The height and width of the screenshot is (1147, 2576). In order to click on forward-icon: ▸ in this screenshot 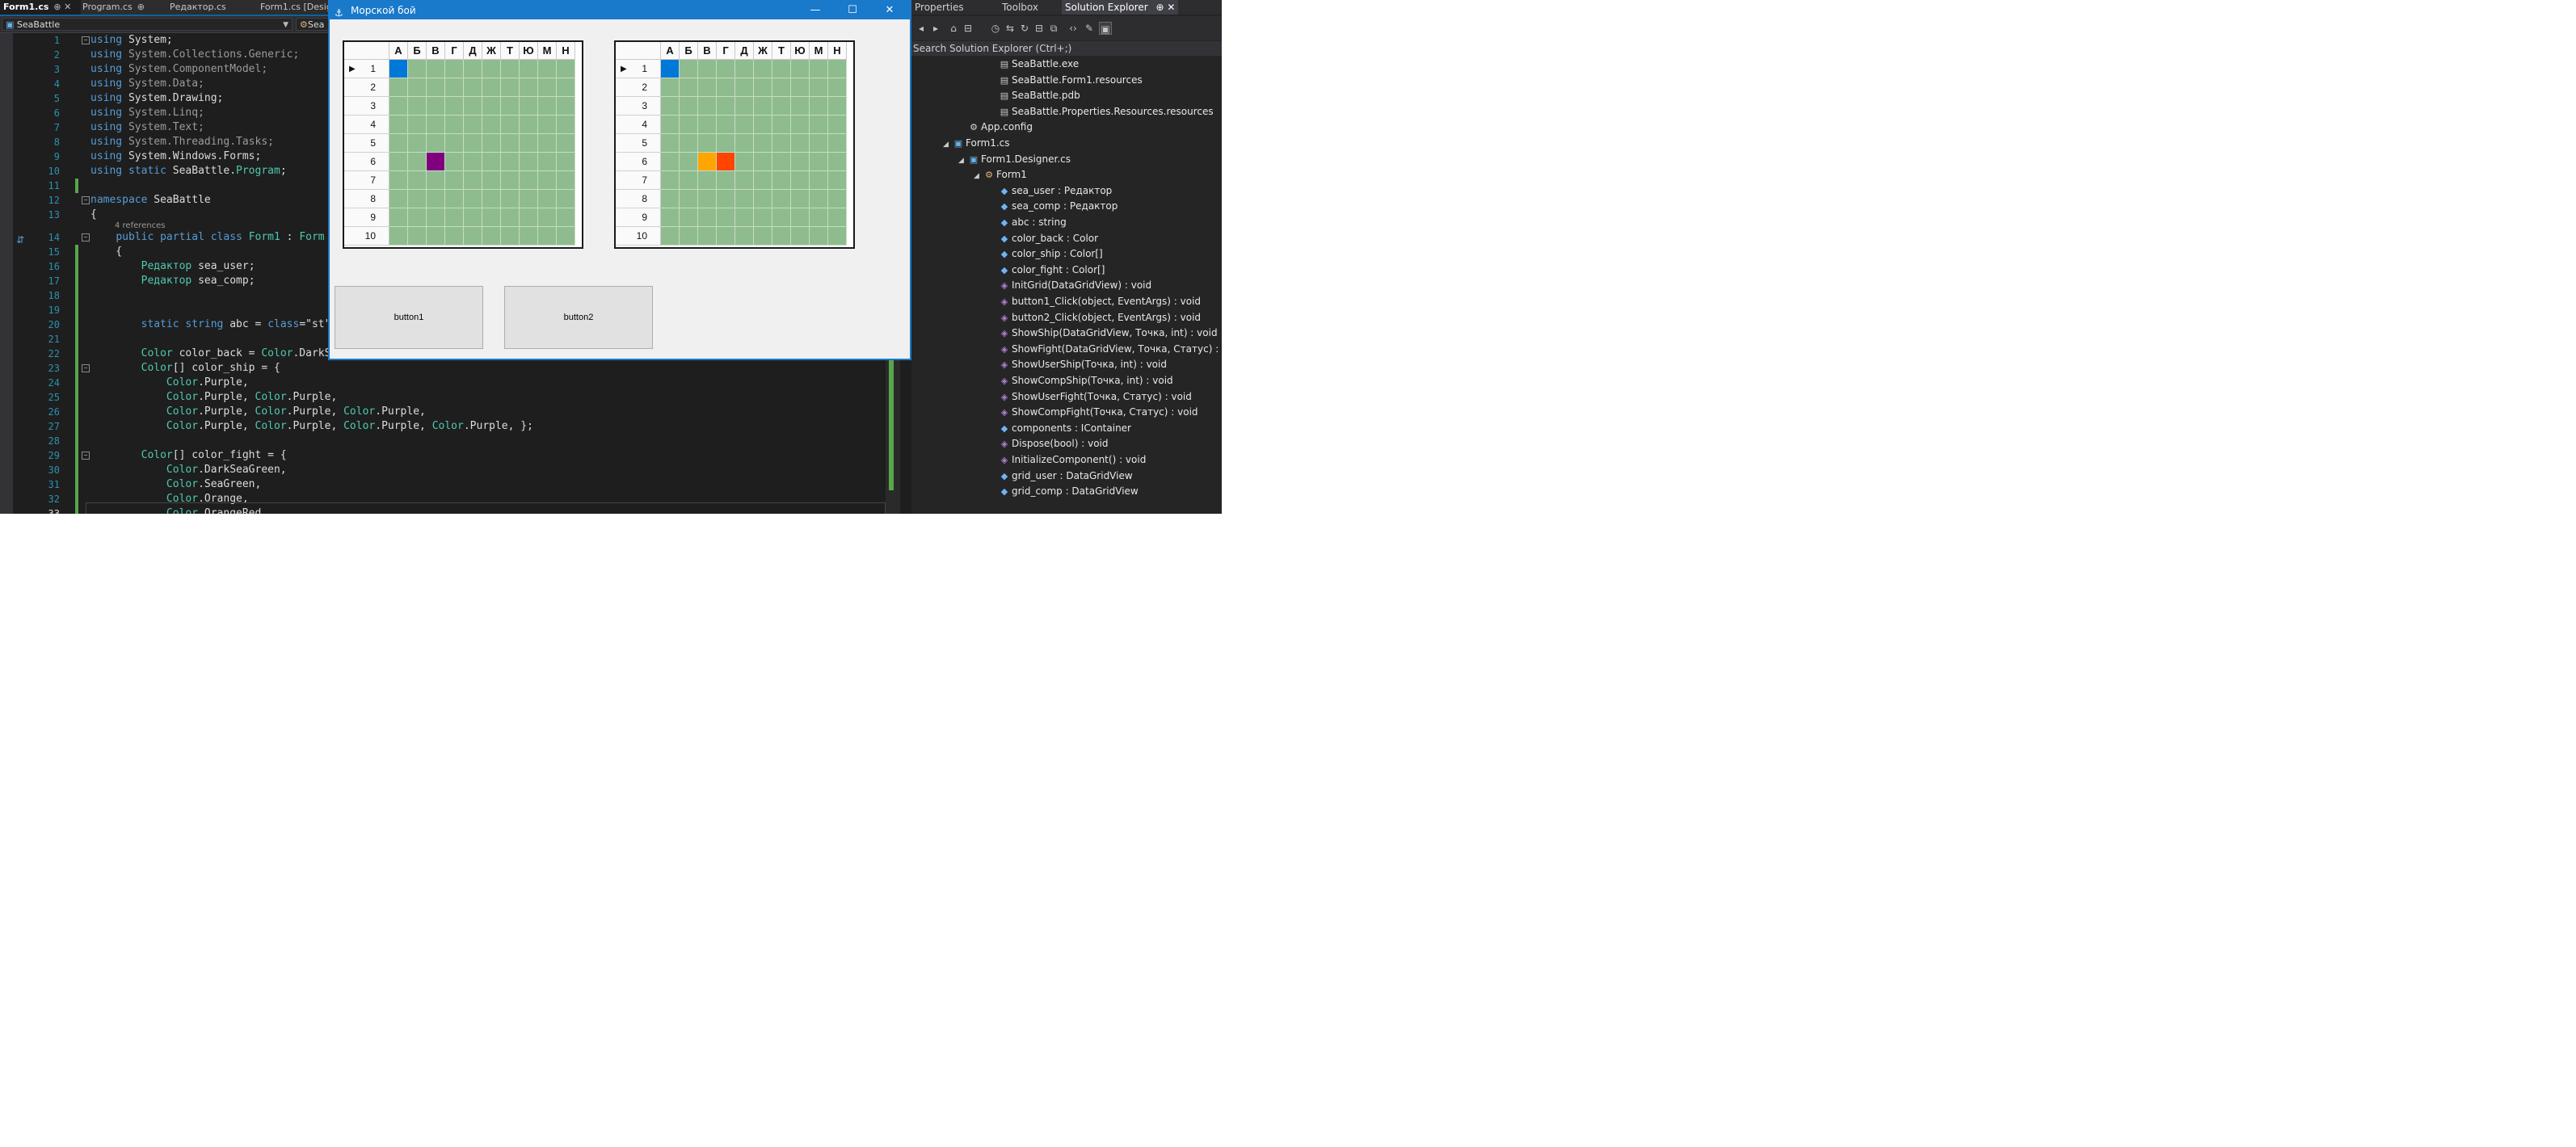, I will do `click(935, 28)`.